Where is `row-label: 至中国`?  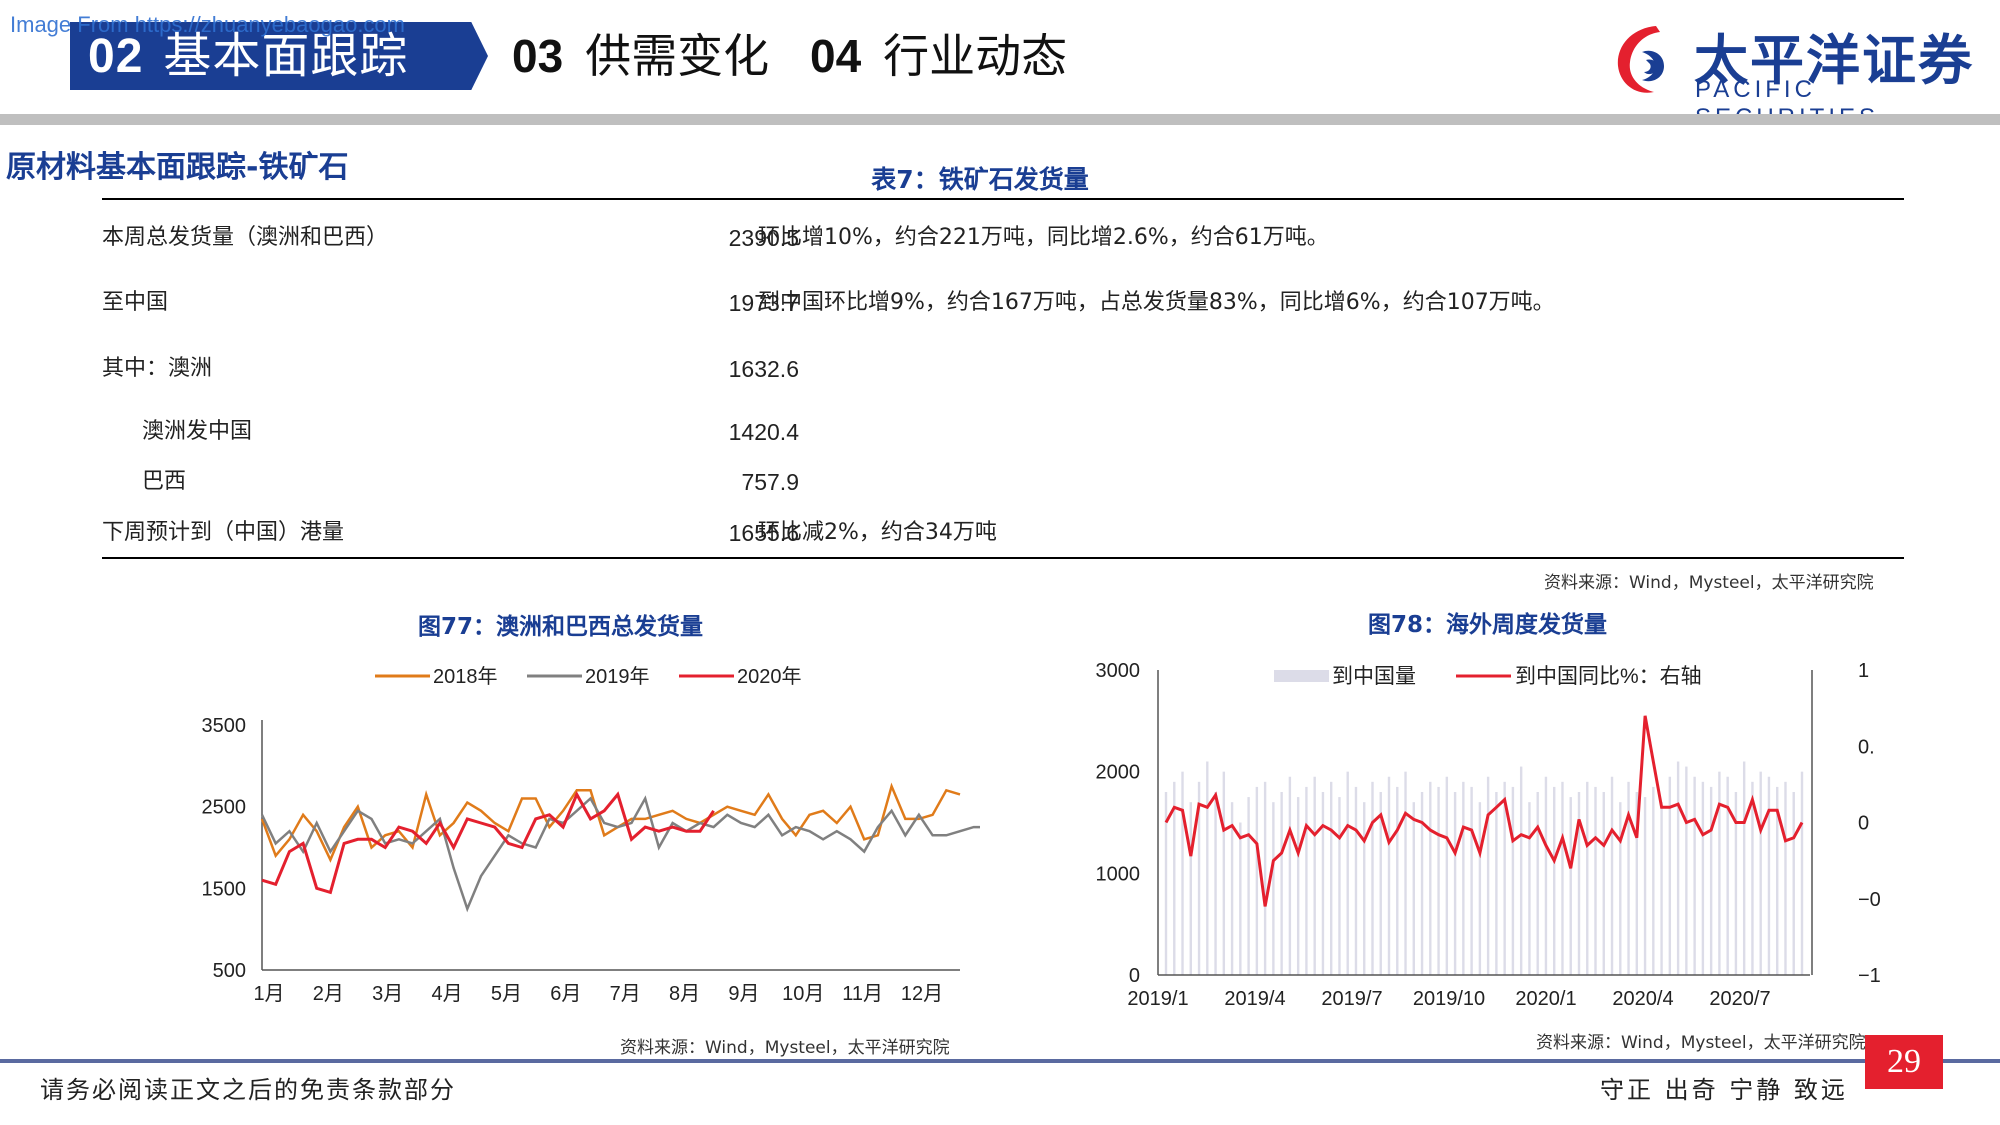
row-label: 至中国 is located at coordinates (135, 302).